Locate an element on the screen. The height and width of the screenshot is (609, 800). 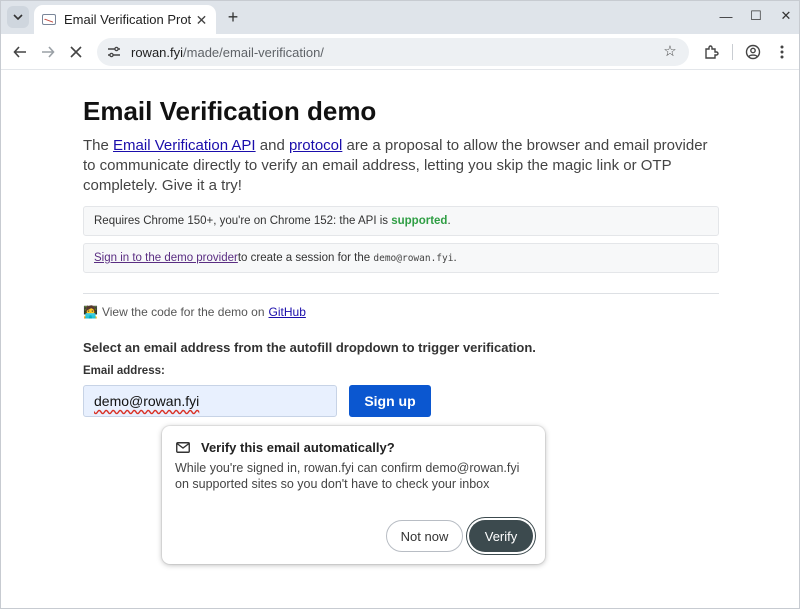
close-tab-icon: ✕ is located at coordinates (201, 20).